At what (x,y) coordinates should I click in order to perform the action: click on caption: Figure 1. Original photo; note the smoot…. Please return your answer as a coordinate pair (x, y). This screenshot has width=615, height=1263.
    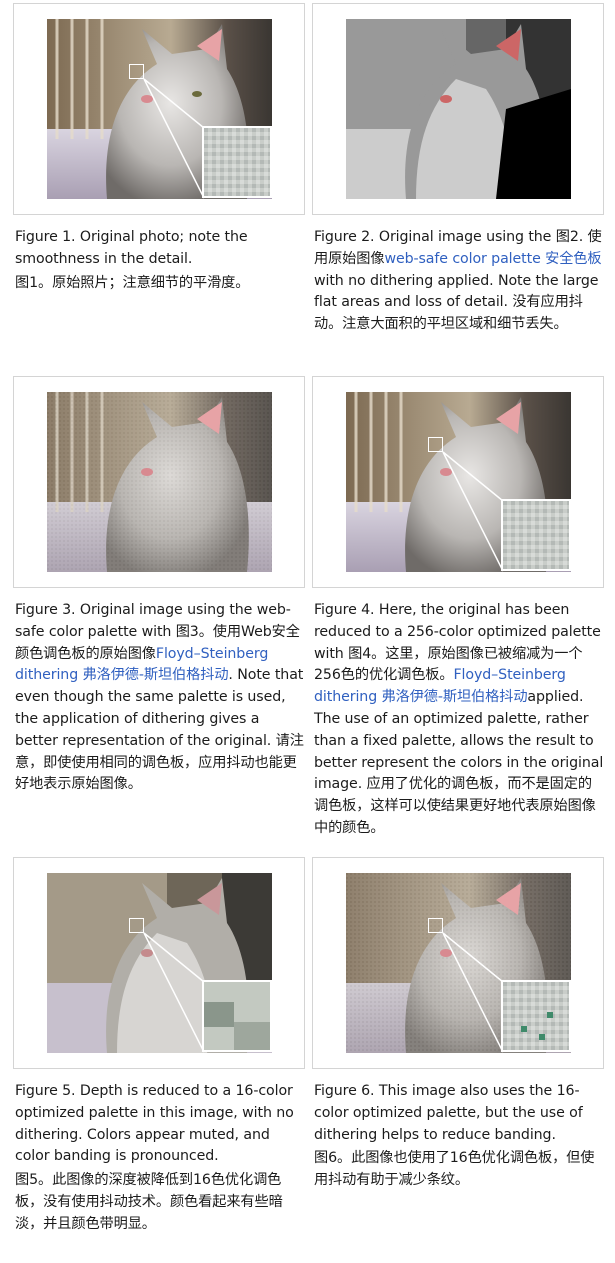
    Looking at the image, I should click on (160, 260).